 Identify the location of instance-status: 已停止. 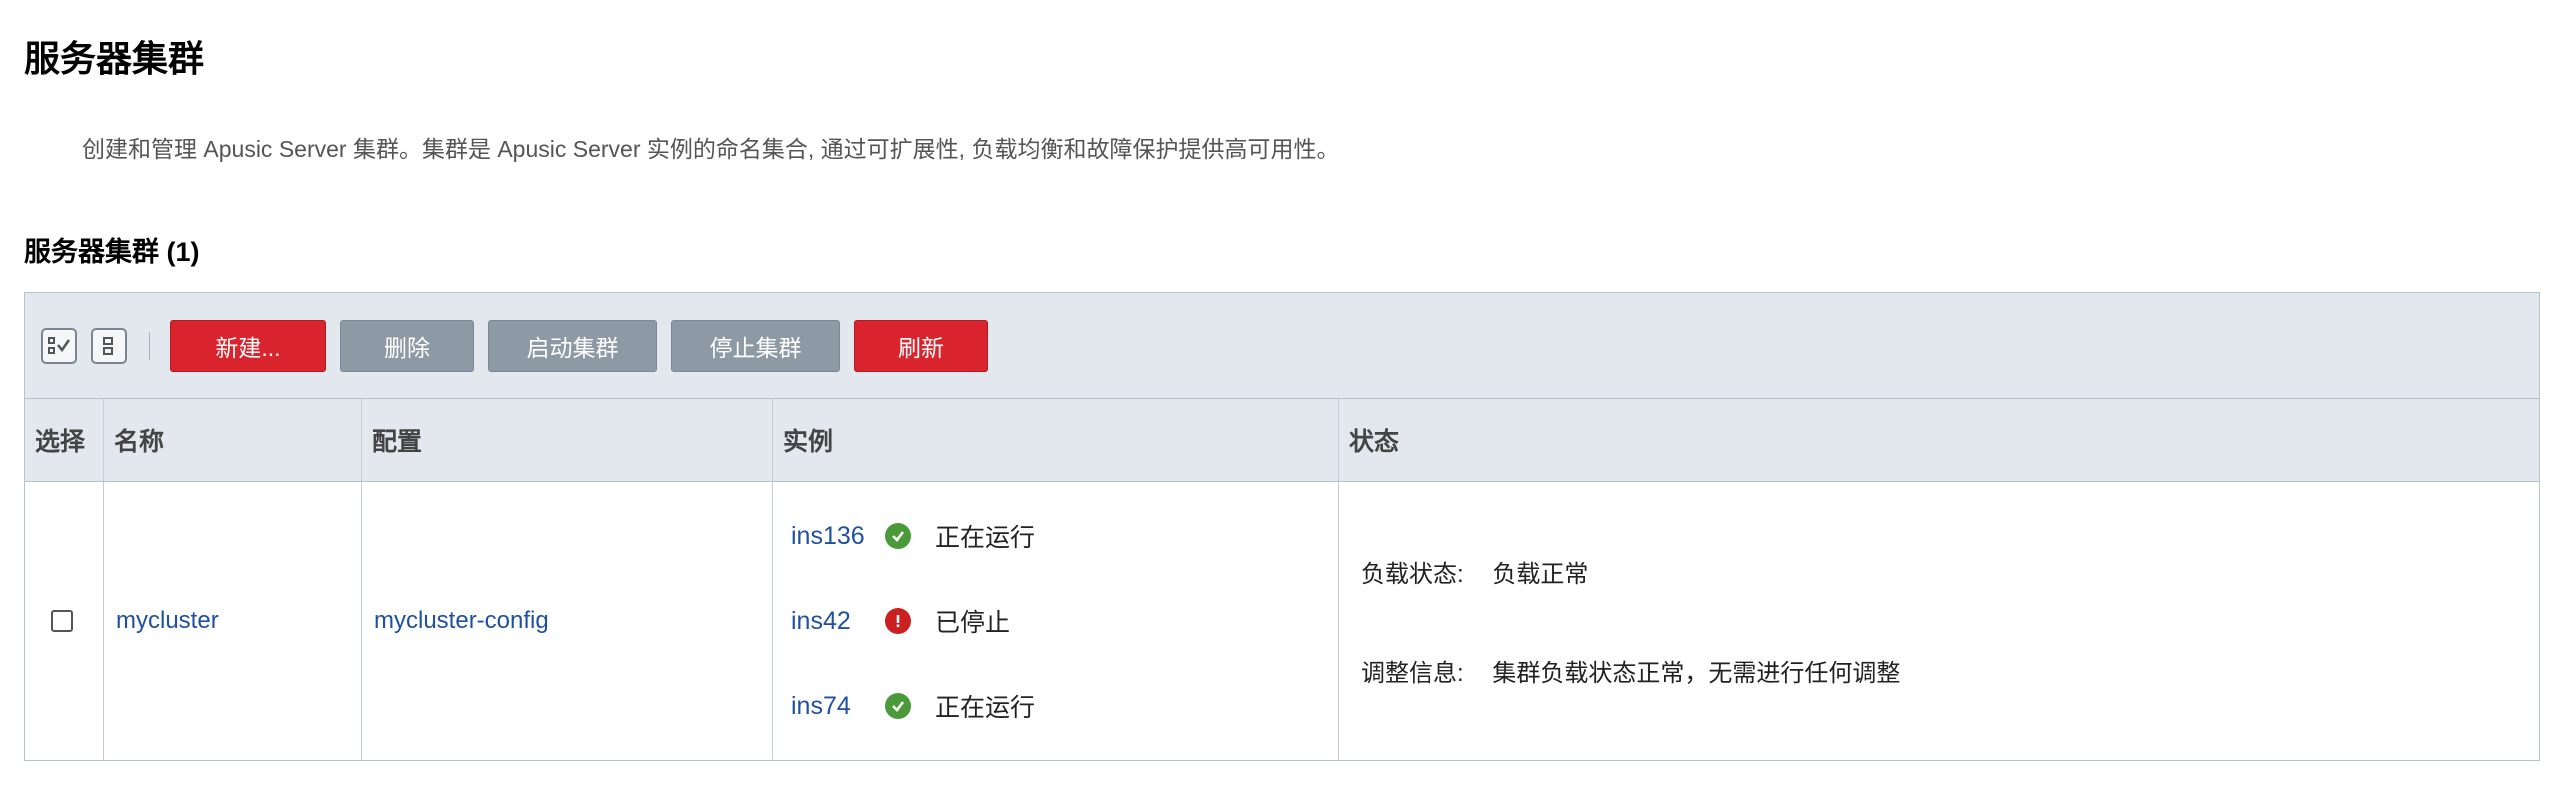
(973, 623).